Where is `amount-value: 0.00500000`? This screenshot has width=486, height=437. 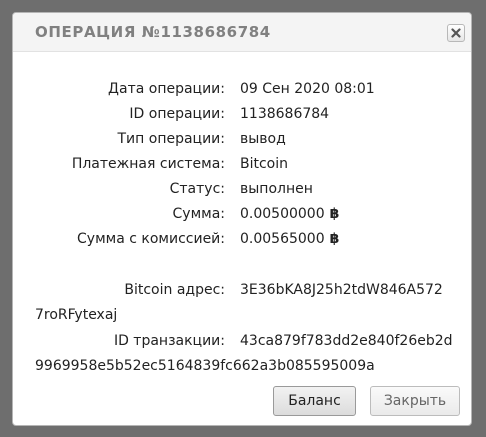
amount-value: 0.00500000 is located at coordinates (282, 214).